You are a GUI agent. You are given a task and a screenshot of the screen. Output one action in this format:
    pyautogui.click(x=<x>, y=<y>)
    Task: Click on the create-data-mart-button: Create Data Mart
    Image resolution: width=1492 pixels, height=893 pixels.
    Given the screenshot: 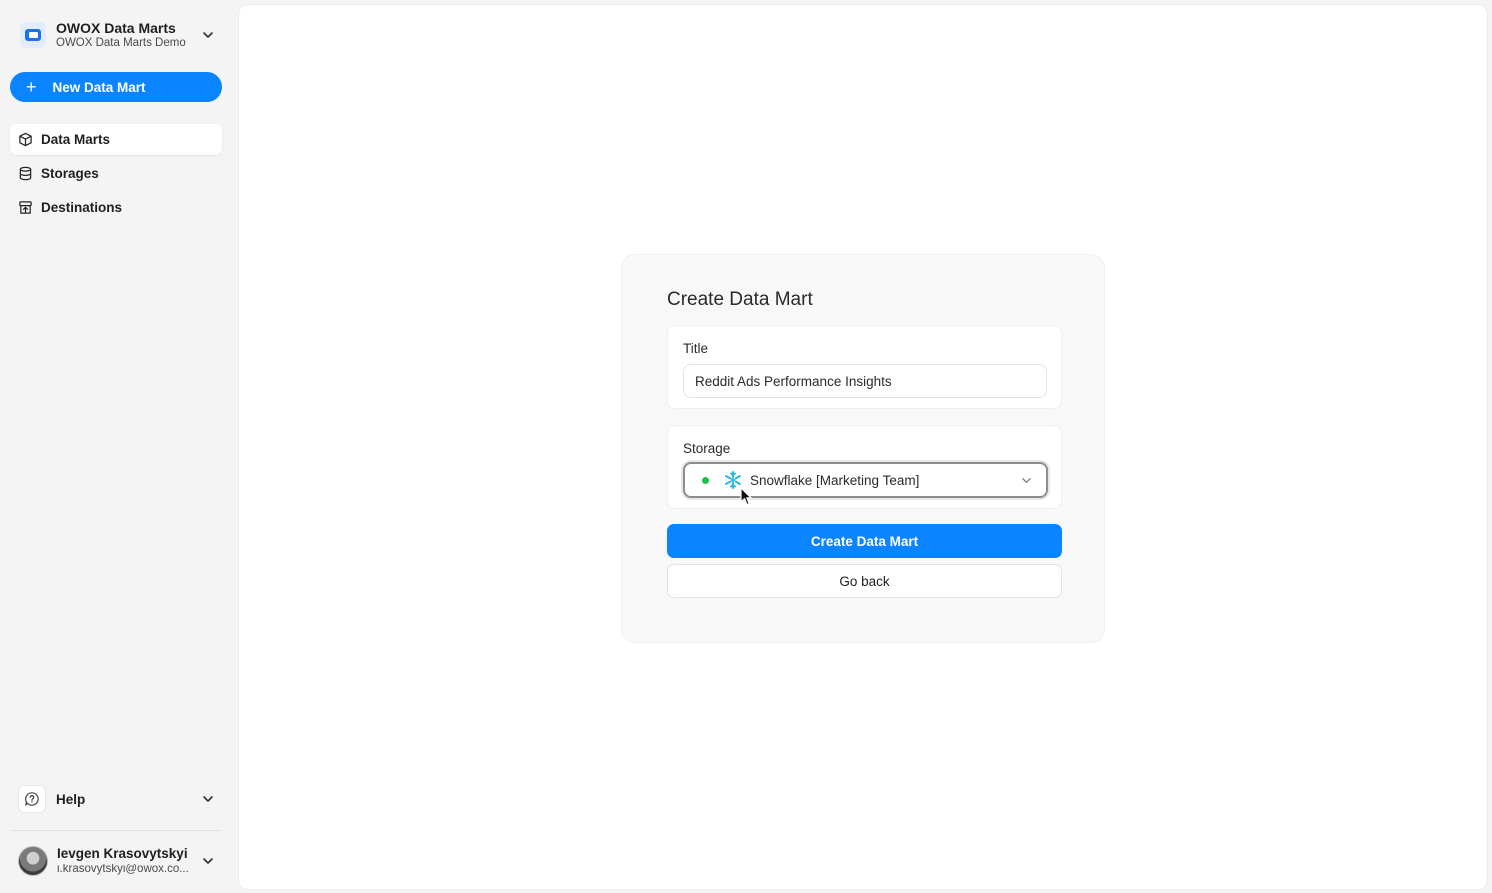 What is the action you would take?
    pyautogui.click(x=864, y=541)
    